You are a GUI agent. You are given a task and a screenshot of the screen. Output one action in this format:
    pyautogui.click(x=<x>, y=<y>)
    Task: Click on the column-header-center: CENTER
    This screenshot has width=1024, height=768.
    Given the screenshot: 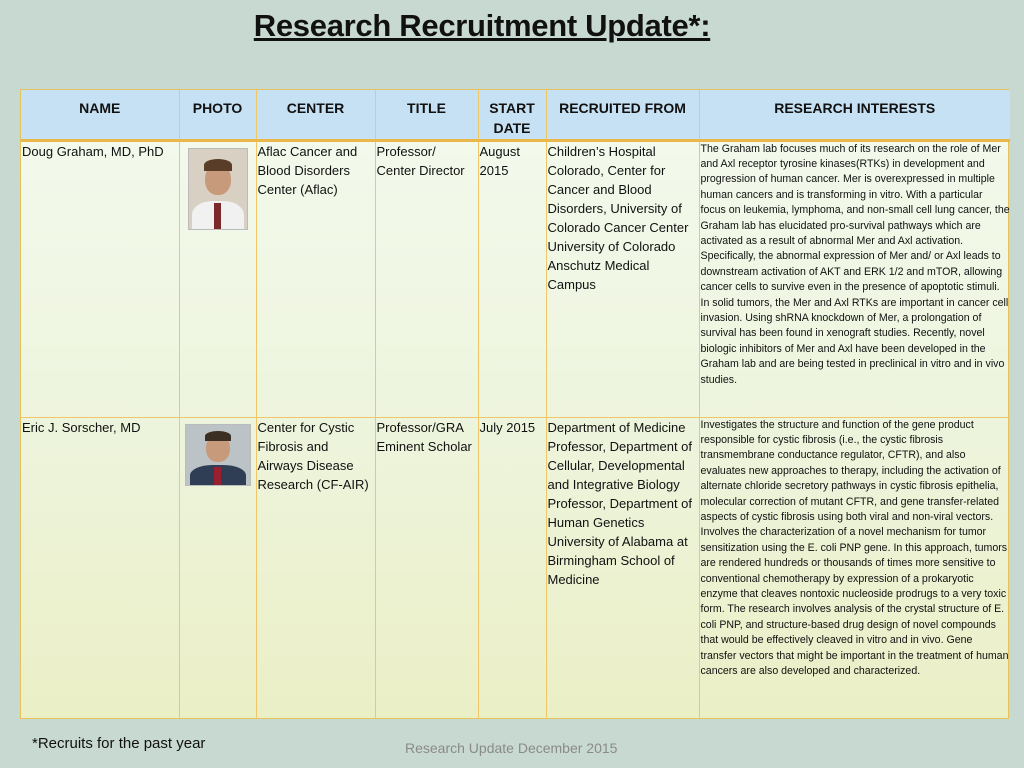 What is the action you would take?
    pyautogui.click(x=316, y=116)
    